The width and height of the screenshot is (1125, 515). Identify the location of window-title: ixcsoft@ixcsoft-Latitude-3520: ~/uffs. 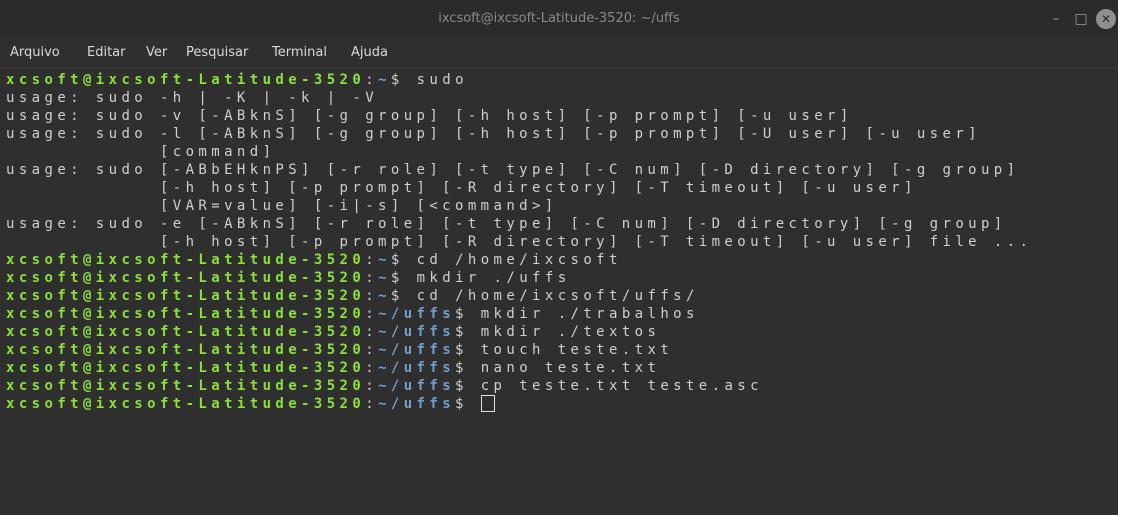
(559, 18).